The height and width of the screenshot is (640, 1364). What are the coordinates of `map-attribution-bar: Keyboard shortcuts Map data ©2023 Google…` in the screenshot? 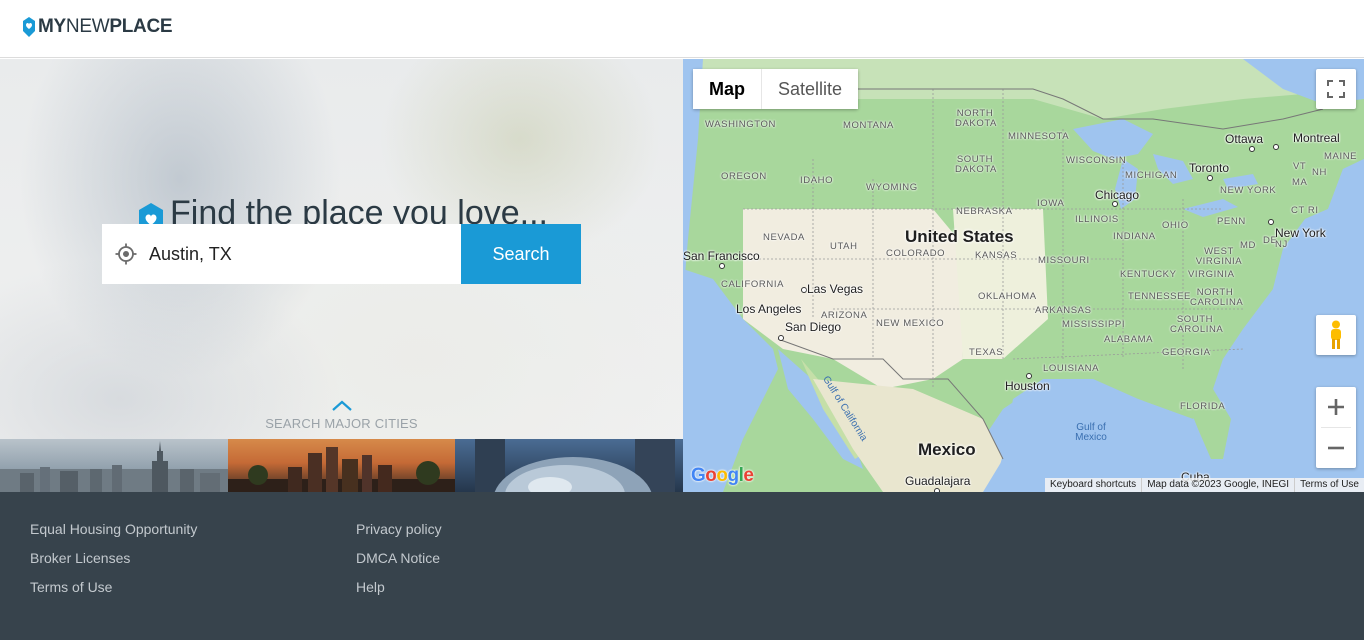 It's located at (1204, 485).